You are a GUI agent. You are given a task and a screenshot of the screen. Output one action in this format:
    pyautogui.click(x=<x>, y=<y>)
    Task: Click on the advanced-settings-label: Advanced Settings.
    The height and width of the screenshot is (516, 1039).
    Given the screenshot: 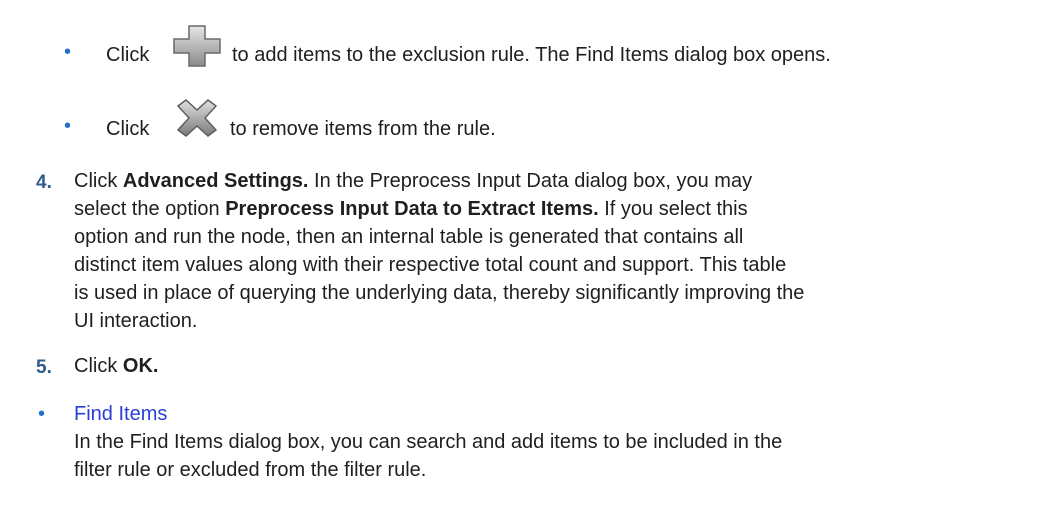 What is the action you would take?
    pyautogui.click(x=215, y=181)
    